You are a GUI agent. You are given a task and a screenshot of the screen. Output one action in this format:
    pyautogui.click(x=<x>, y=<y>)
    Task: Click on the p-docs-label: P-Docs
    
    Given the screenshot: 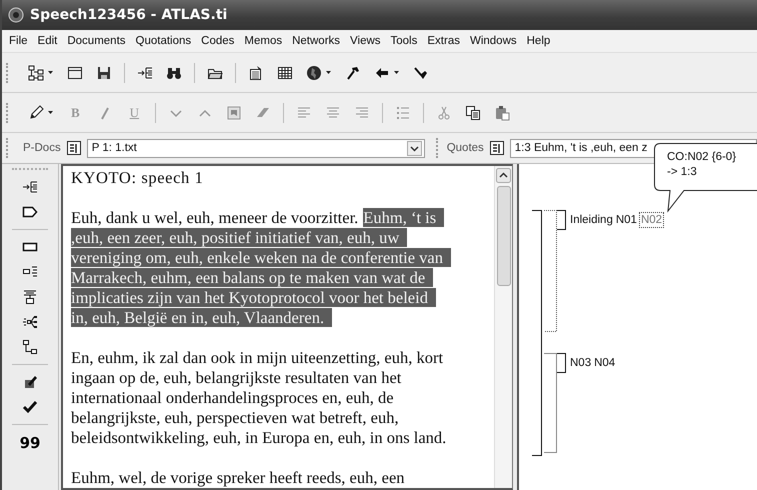 What is the action you would take?
    pyautogui.click(x=42, y=148)
    